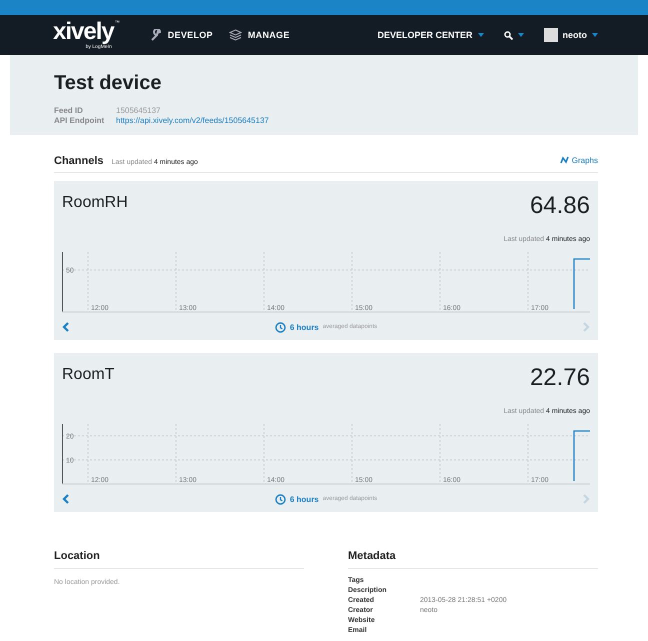  What do you see at coordinates (564, 160) in the screenshot?
I see `line-graph-icon` at bounding box center [564, 160].